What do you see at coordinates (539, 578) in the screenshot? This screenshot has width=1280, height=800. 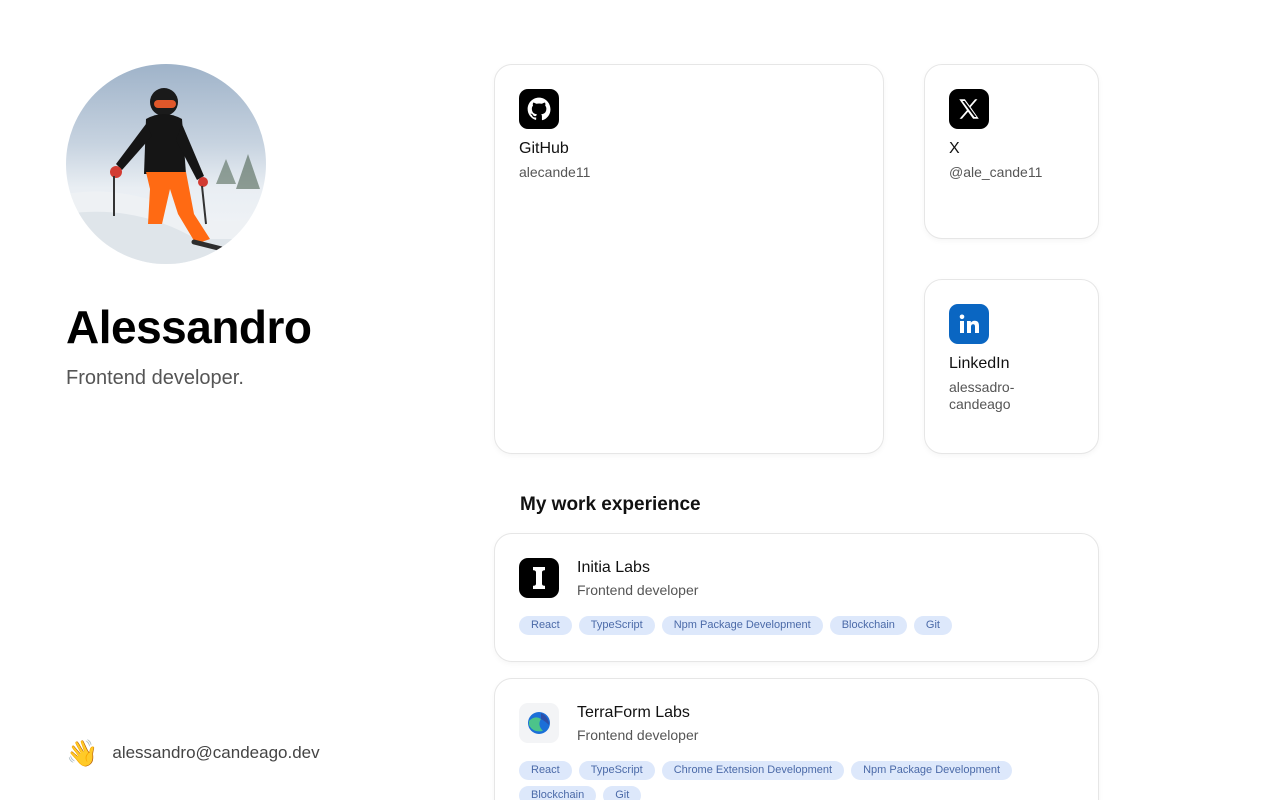 I see `initia-logo-icon` at bounding box center [539, 578].